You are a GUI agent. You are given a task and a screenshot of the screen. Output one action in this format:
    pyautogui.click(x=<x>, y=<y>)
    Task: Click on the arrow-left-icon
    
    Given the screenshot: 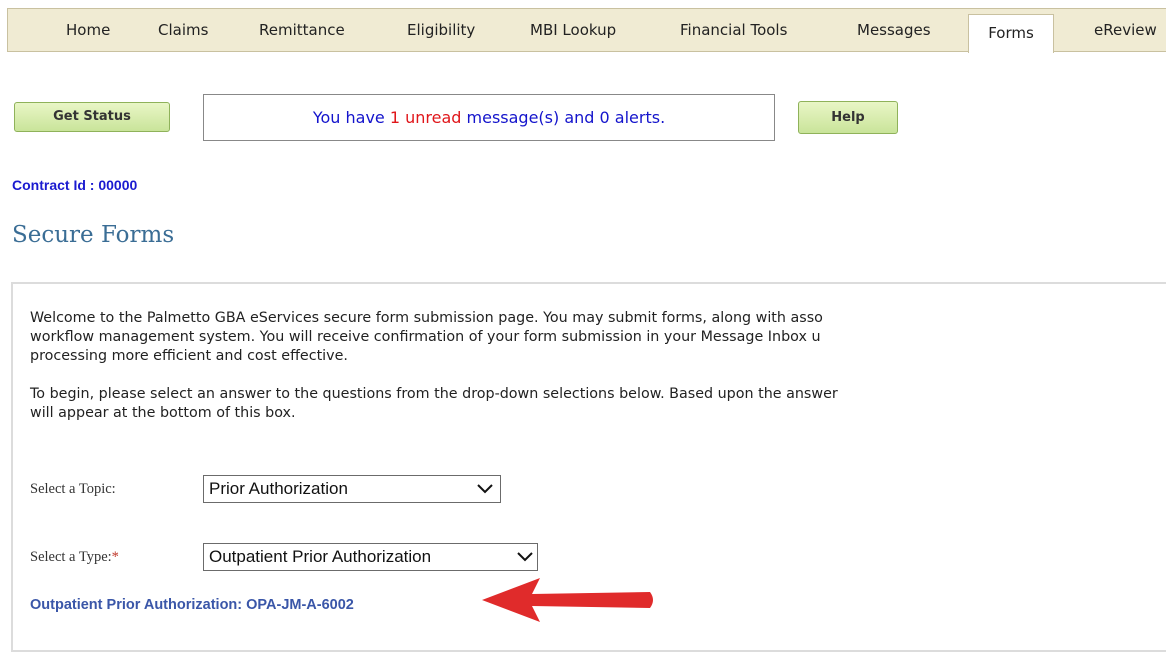 What is the action you would take?
    pyautogui.click(x=567, y=600)
    